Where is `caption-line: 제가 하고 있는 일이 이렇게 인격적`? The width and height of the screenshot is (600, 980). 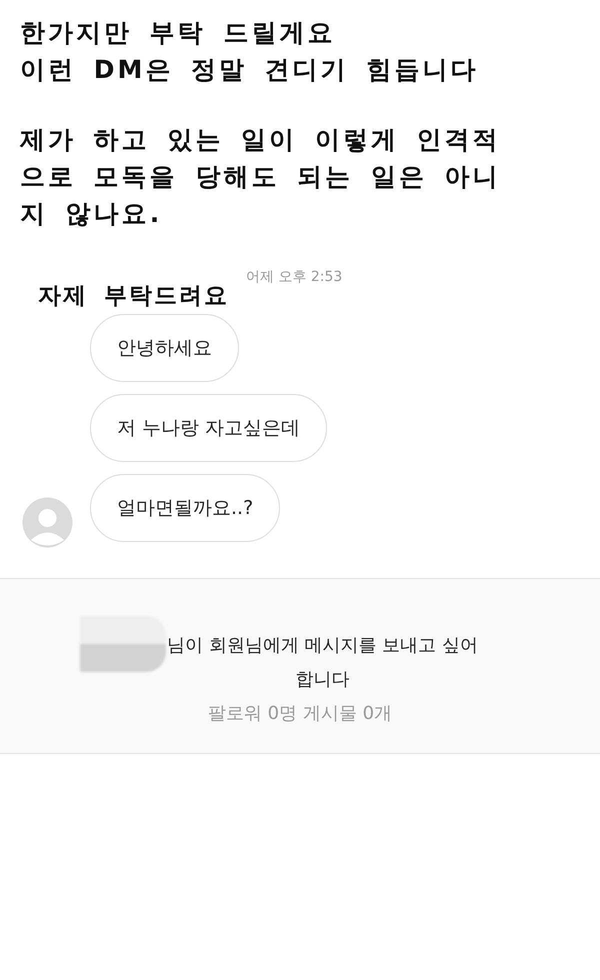
caption-line: 제가 하고 있는 일이 이렇게 인격적 is located at coordinates (260, 140).